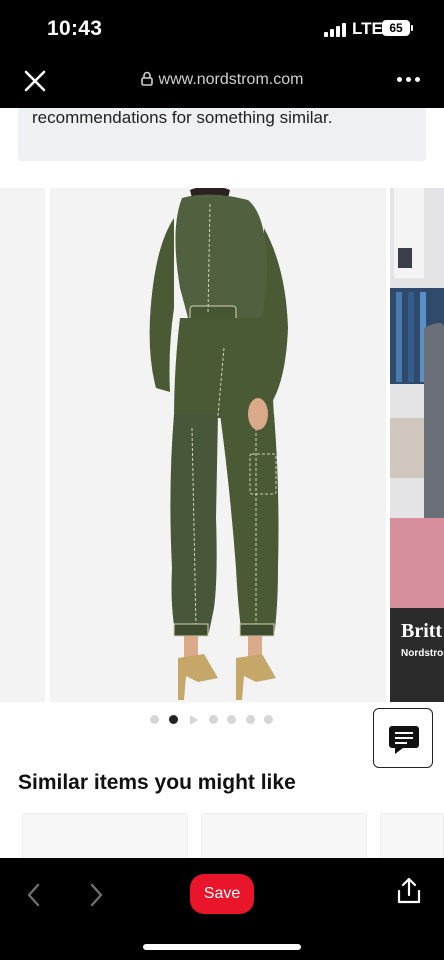 Image resolution: width=444 pixels, height=960 pixels. What do you see at coordinates (231, 79) in the screenshot?
I see `url-text: www.nordstrom.com` at bounding box center [231, 79].